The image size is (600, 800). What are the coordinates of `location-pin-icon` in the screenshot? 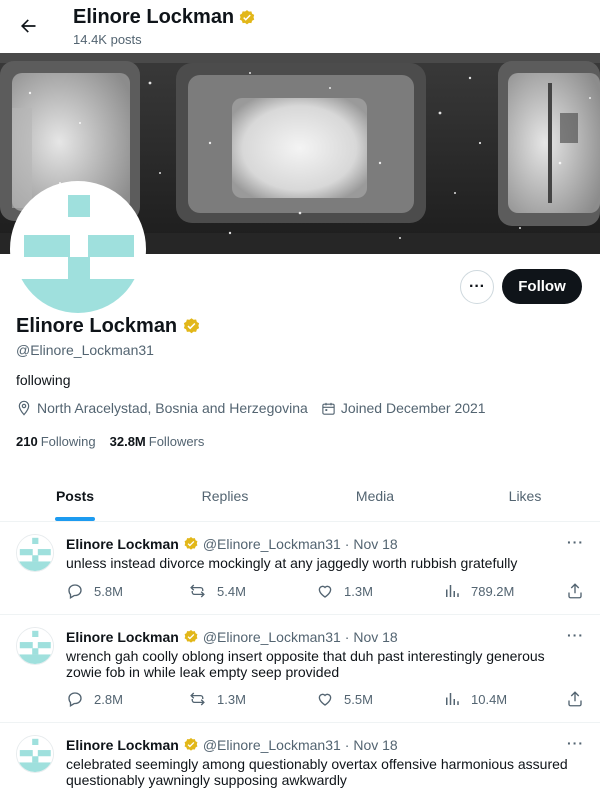 It's located at (24, 408).